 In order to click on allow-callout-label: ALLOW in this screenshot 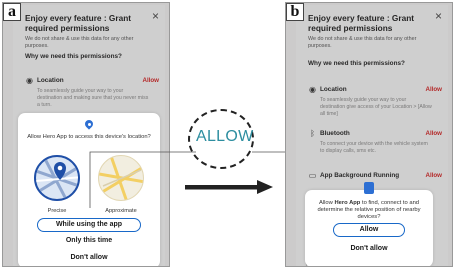, I will do `click(225, 136)`.